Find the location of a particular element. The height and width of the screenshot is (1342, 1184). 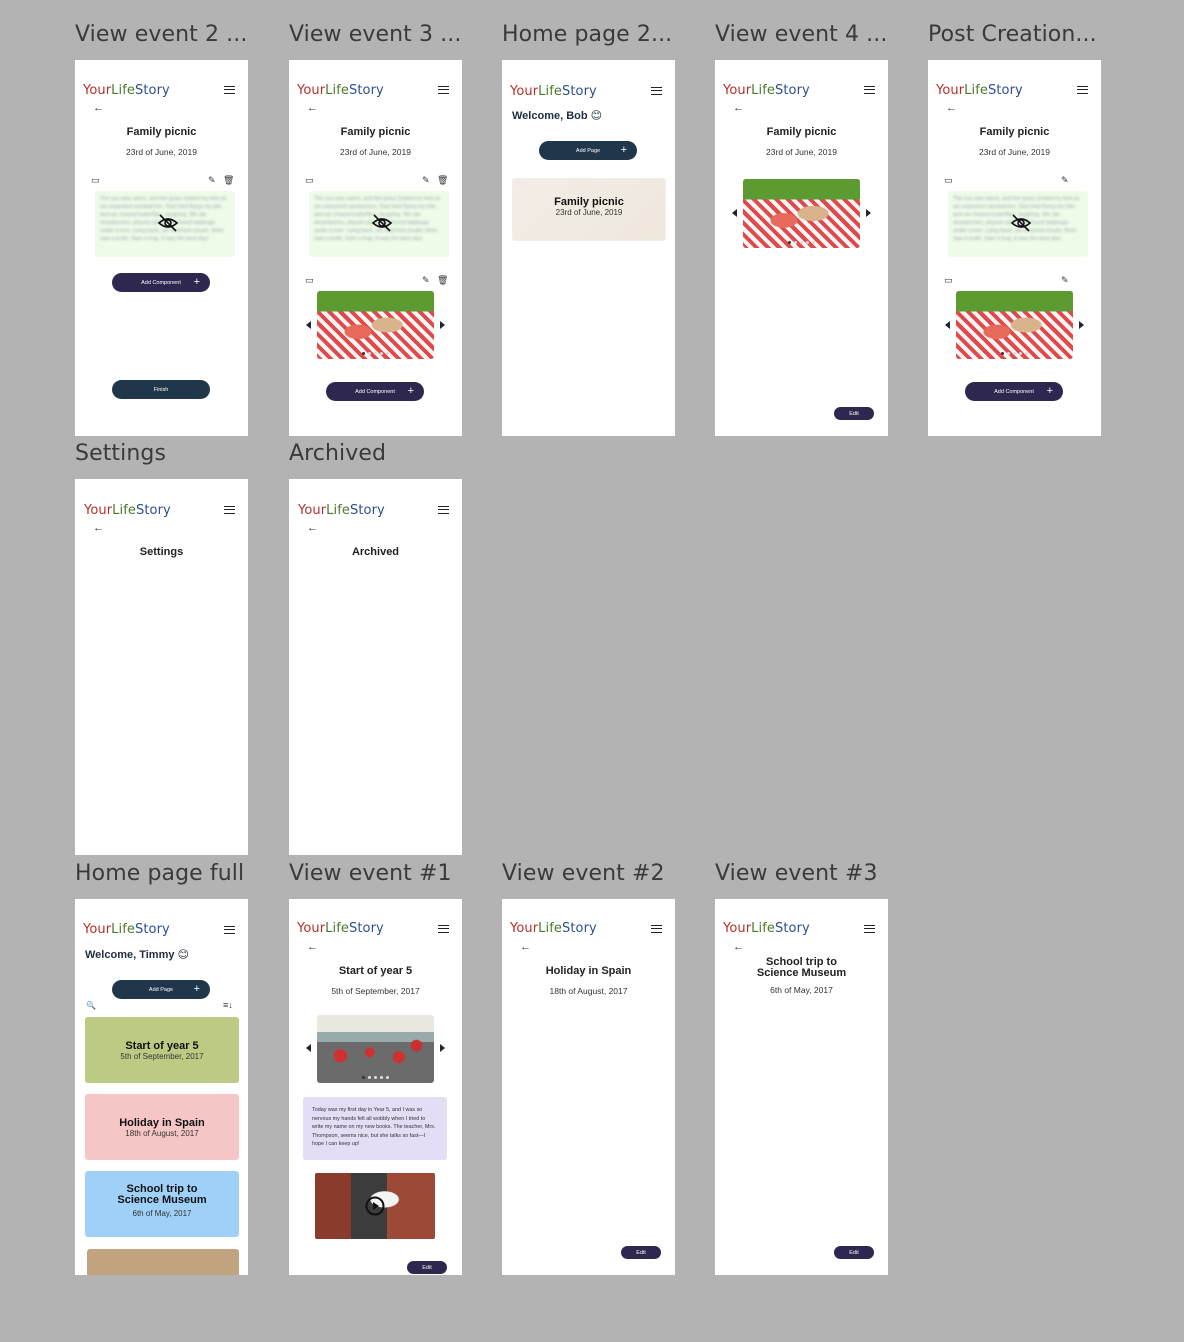

event-title: School trip to Science Museum is located at coordinates (801, 967).